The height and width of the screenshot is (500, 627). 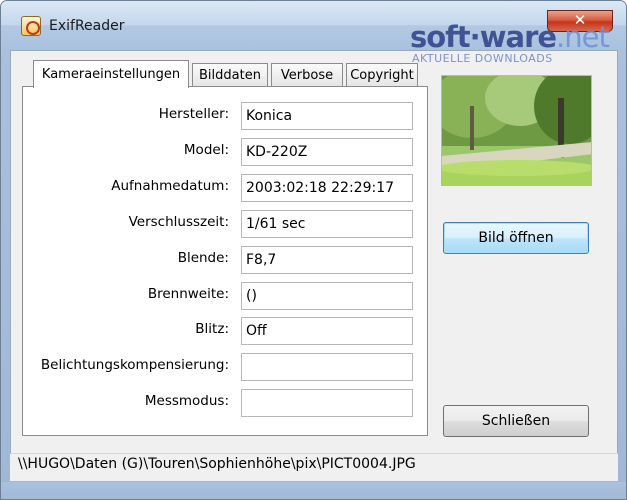 What do you see at coordinates (327, 331) in the screenshot?
I see `blitz-field: Off` at bounding box center [327, 331].